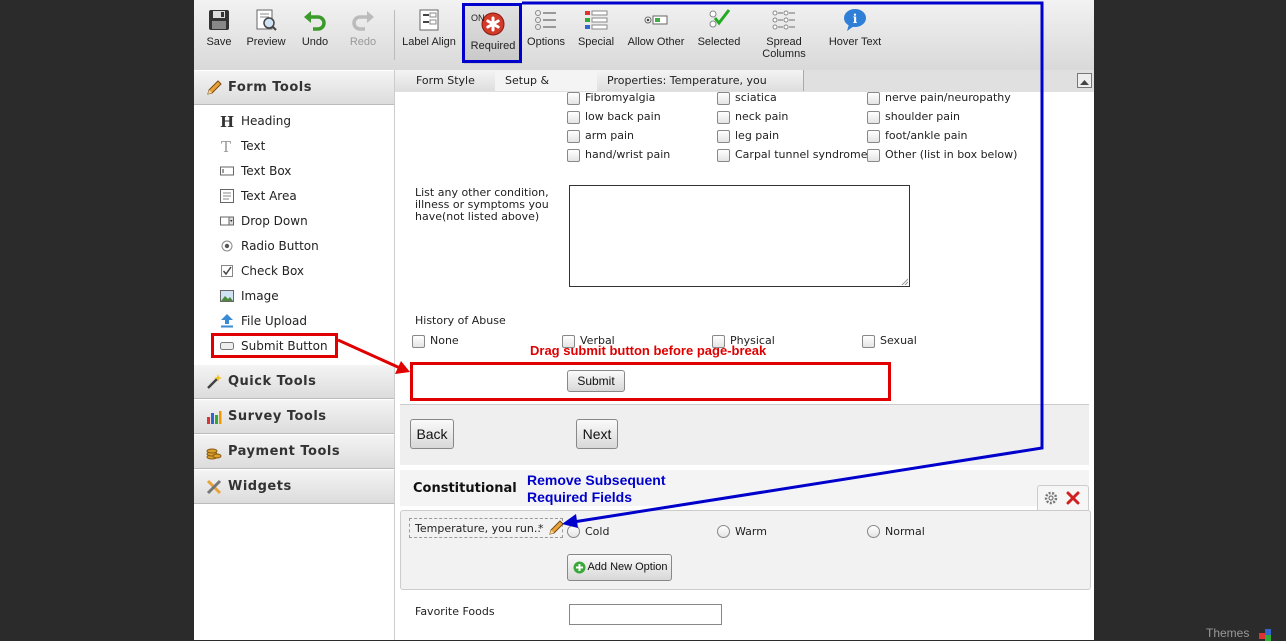  What do you see at coordinates (369, 354) in the screenshot?
I see `red-arrow-line` at bounding box center [369, 354].